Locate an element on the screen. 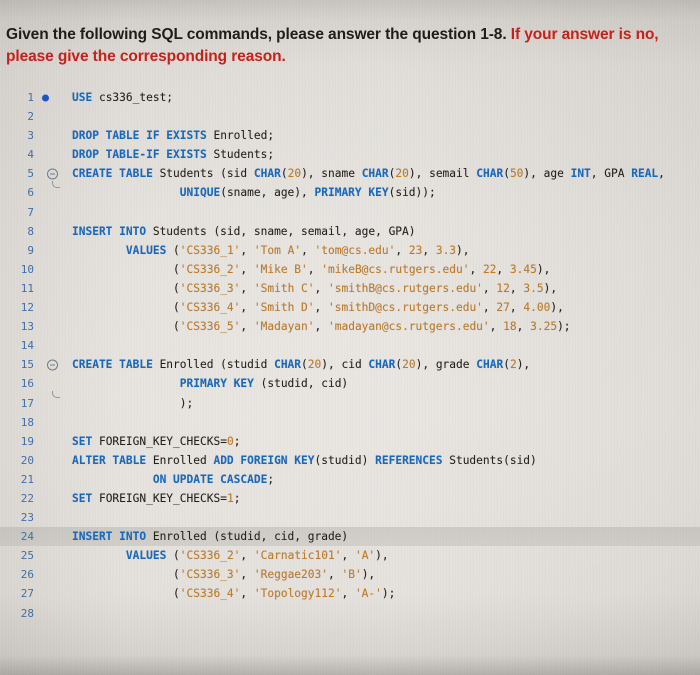 Image resolution: width=700 pixels, height=675 pixels. code-line-17: 17 ); is located at coordinates (350, 402).